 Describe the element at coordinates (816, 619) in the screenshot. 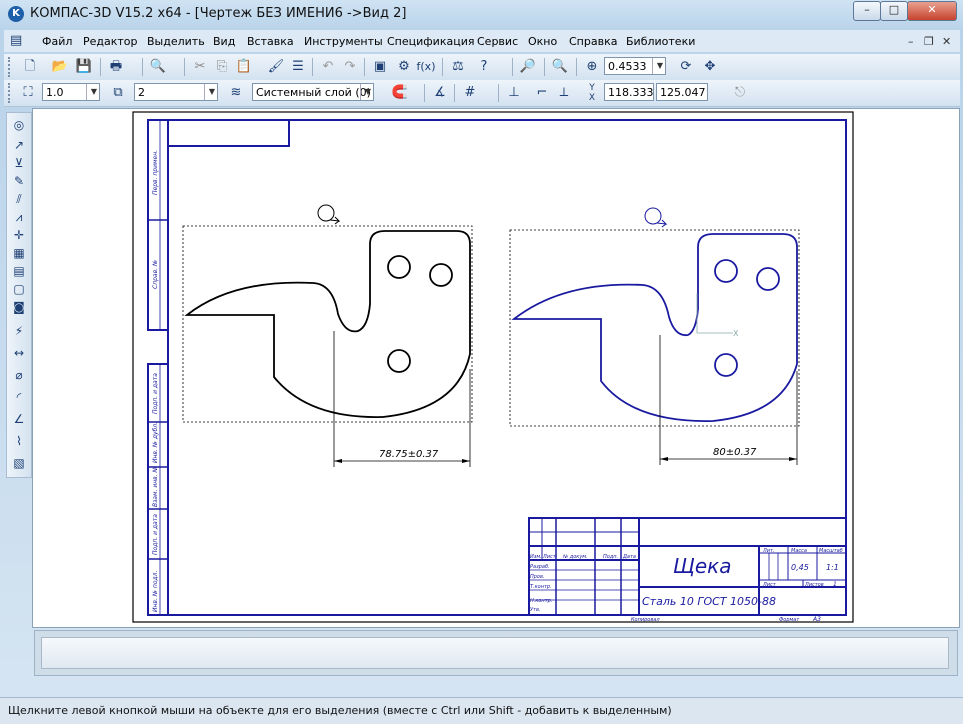

I see `format-value: А3` at that location.